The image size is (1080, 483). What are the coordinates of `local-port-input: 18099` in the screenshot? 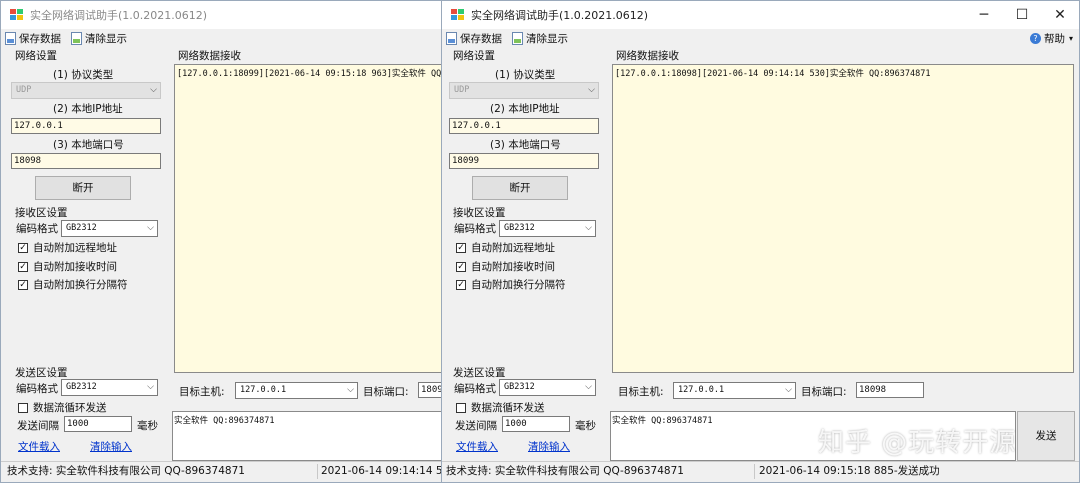 It's located at (524, 161).